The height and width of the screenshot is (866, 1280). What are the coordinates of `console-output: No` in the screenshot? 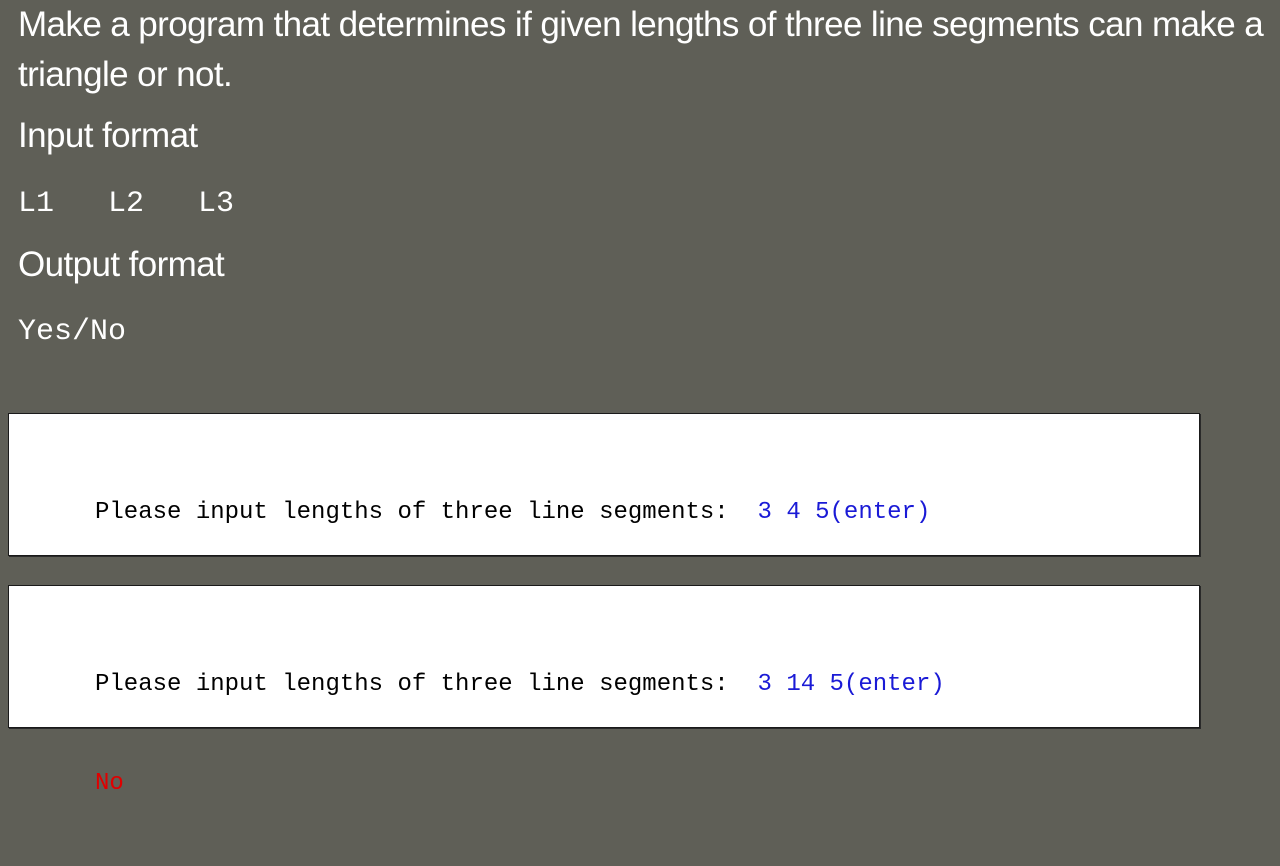 It's located at (109, 783).